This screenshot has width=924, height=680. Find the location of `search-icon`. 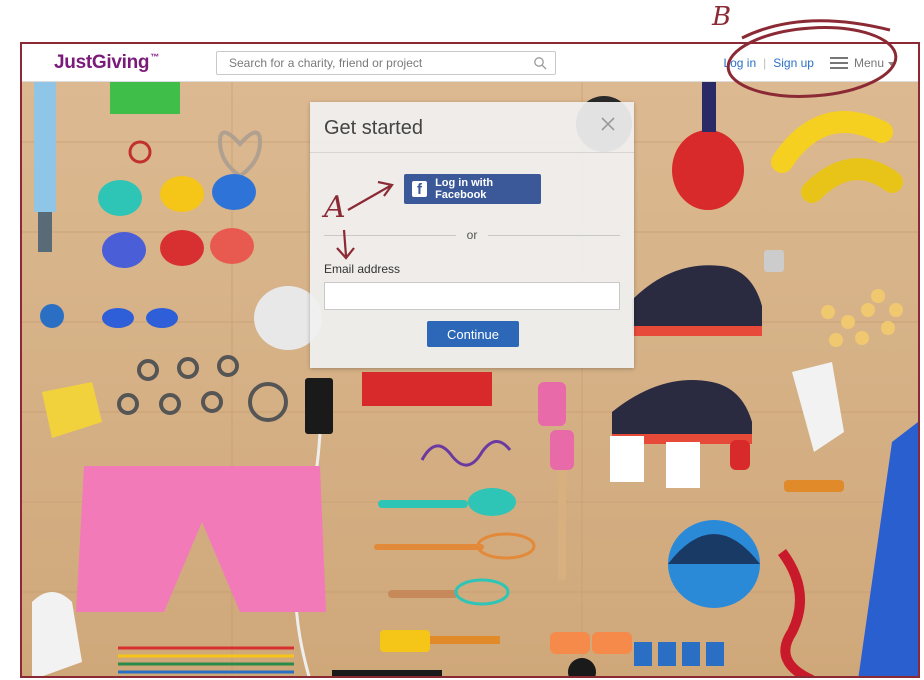

search-icon is located at coordinates (540, 63).